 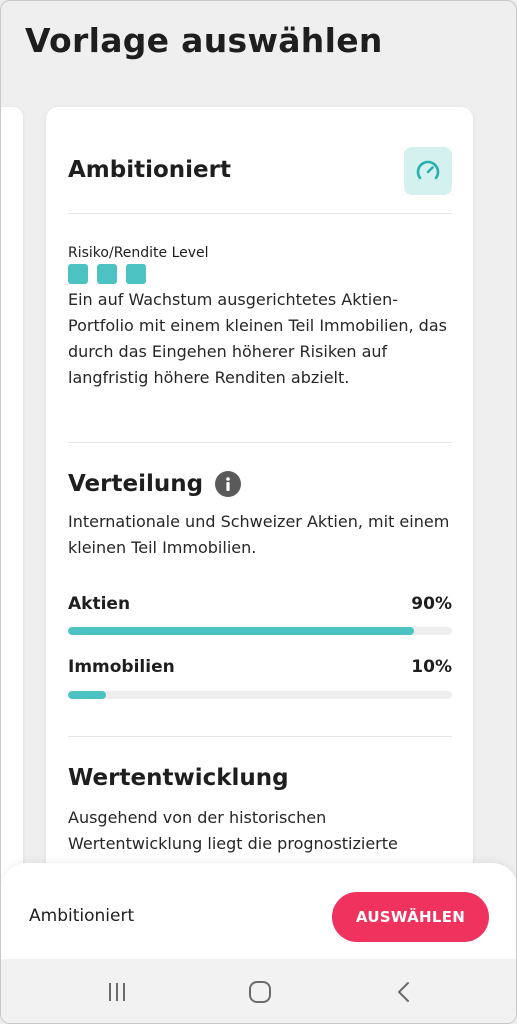 What do you see at coordinates (99, 604) in the screenshot?
I see `allocation-label: Aktien` at bounding box center [99, 604].